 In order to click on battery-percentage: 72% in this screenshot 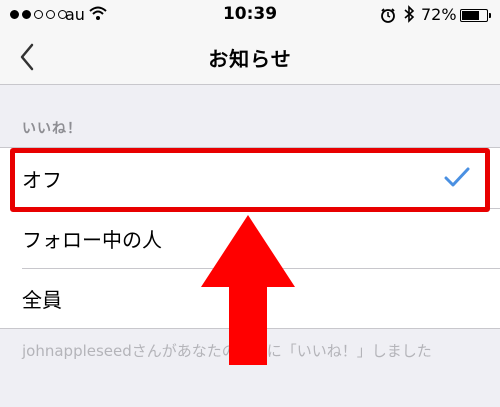, I will do `click(439, 14)`.